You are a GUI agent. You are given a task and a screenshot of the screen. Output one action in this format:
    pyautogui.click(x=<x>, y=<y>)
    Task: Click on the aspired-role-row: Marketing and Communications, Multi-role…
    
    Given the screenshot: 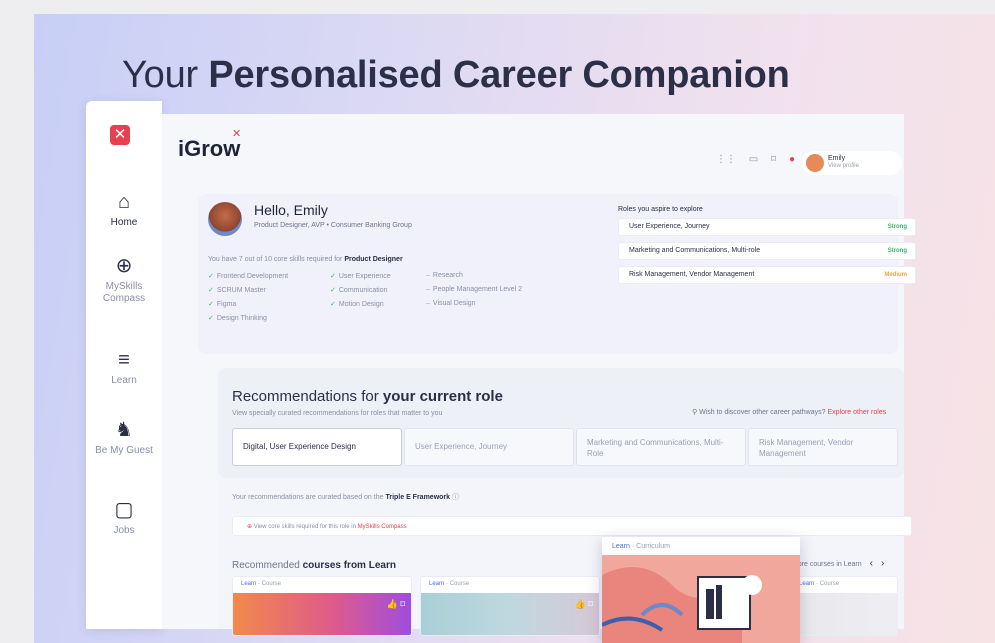 What is the action you would take?
    pyautogui.click(x=767, y=251)
    